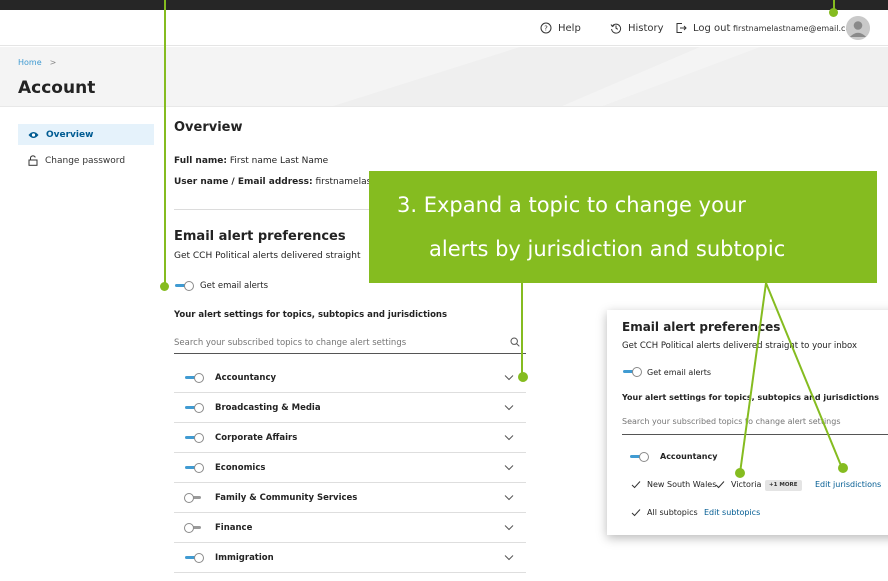 The height and width of the screenshot is (581, 888). I want to click on callout-line-2: alerts by jurisdiction and subtopic, so click(607, 249).